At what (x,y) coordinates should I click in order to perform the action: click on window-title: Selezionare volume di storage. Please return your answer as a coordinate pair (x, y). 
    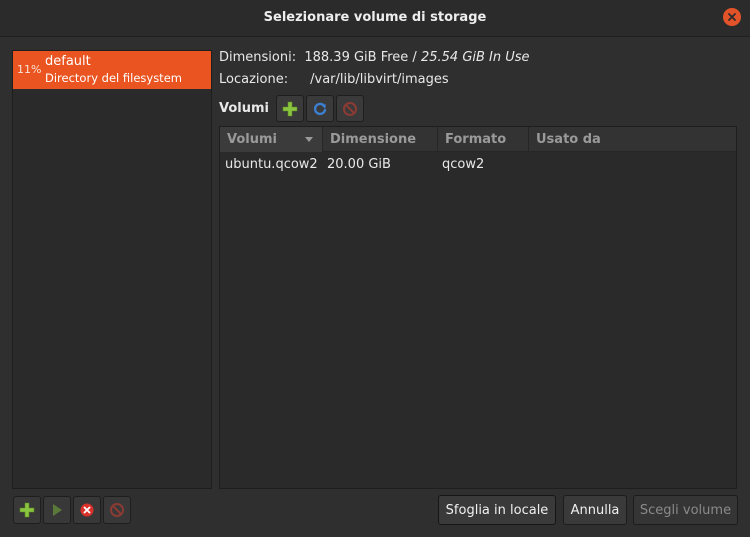
    Looking at the image, I should click on (375, 17).